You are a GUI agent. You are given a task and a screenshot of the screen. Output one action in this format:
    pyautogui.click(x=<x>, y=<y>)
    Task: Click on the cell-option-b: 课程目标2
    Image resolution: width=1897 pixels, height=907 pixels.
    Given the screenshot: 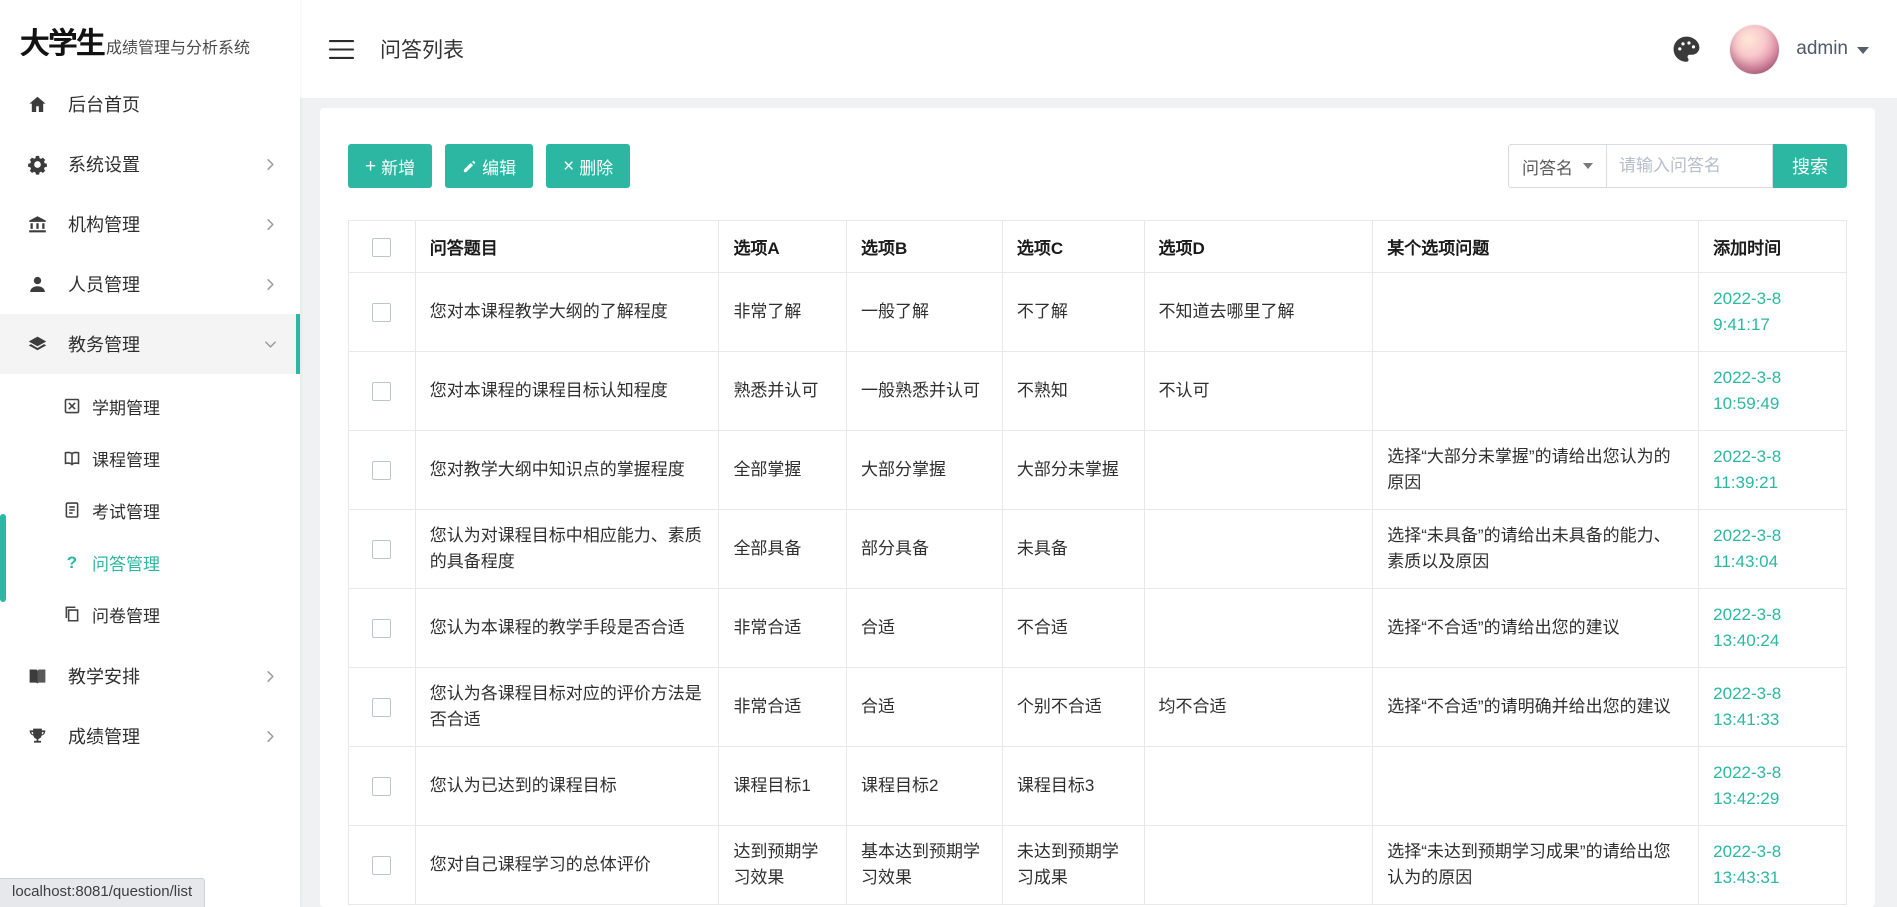 What is the action you would take?
    pyautogui.click(x=924, y=786)
    